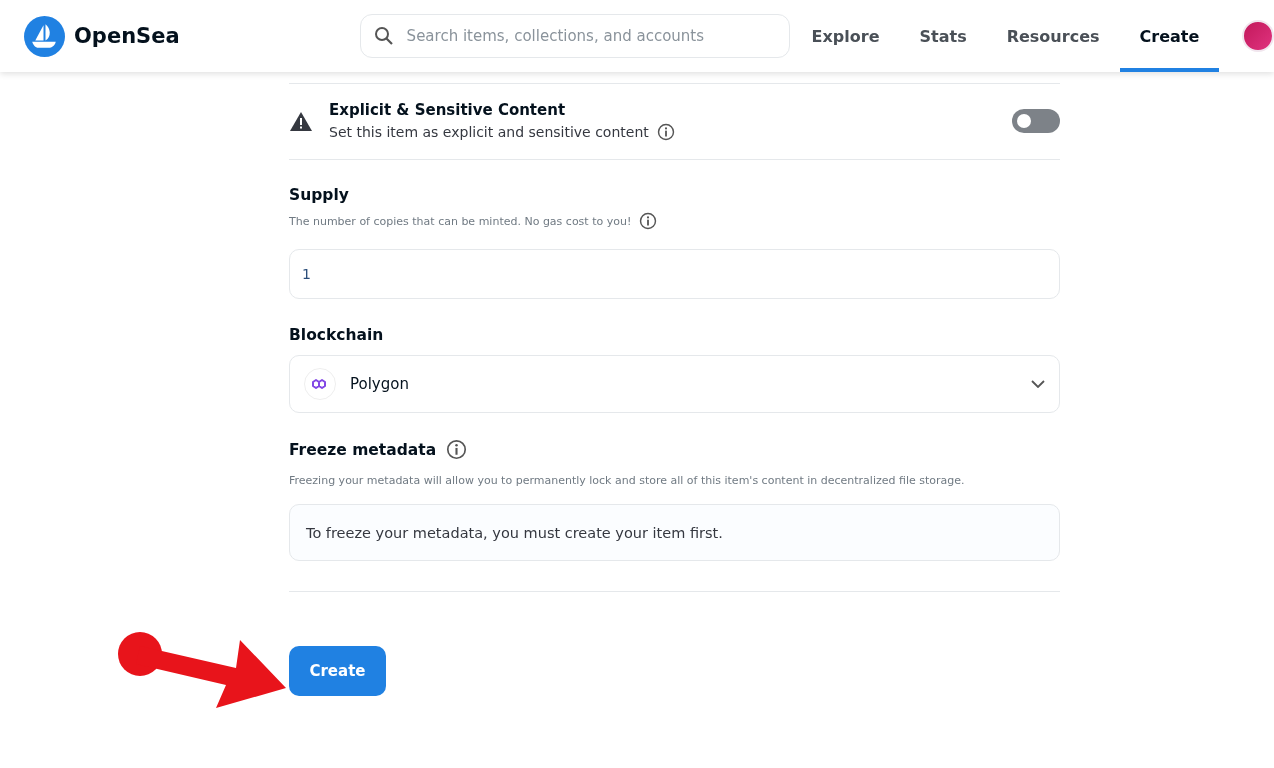 The height and width of the screenshot is (768, 1274). What do you see at coordinates (301, 121) in the screenshot?
I see `warning-icon` at bounding box center [301, 121].